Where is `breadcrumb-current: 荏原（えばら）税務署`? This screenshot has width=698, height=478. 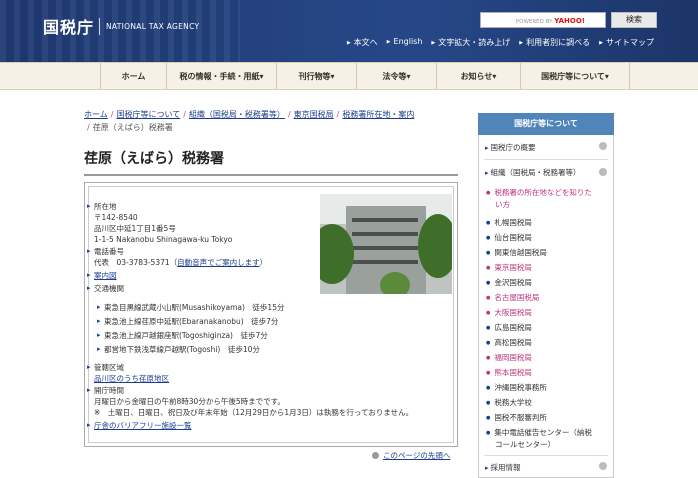 breadcrumb-current: 荏原（えばら）税務署 is located at coordinates (132, 127).